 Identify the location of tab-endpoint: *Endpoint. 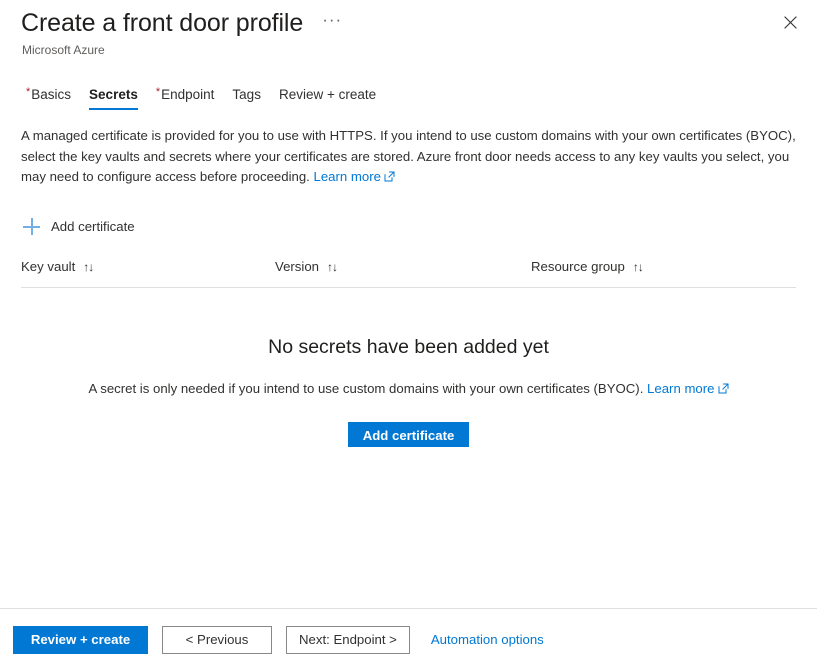
(185, 99).